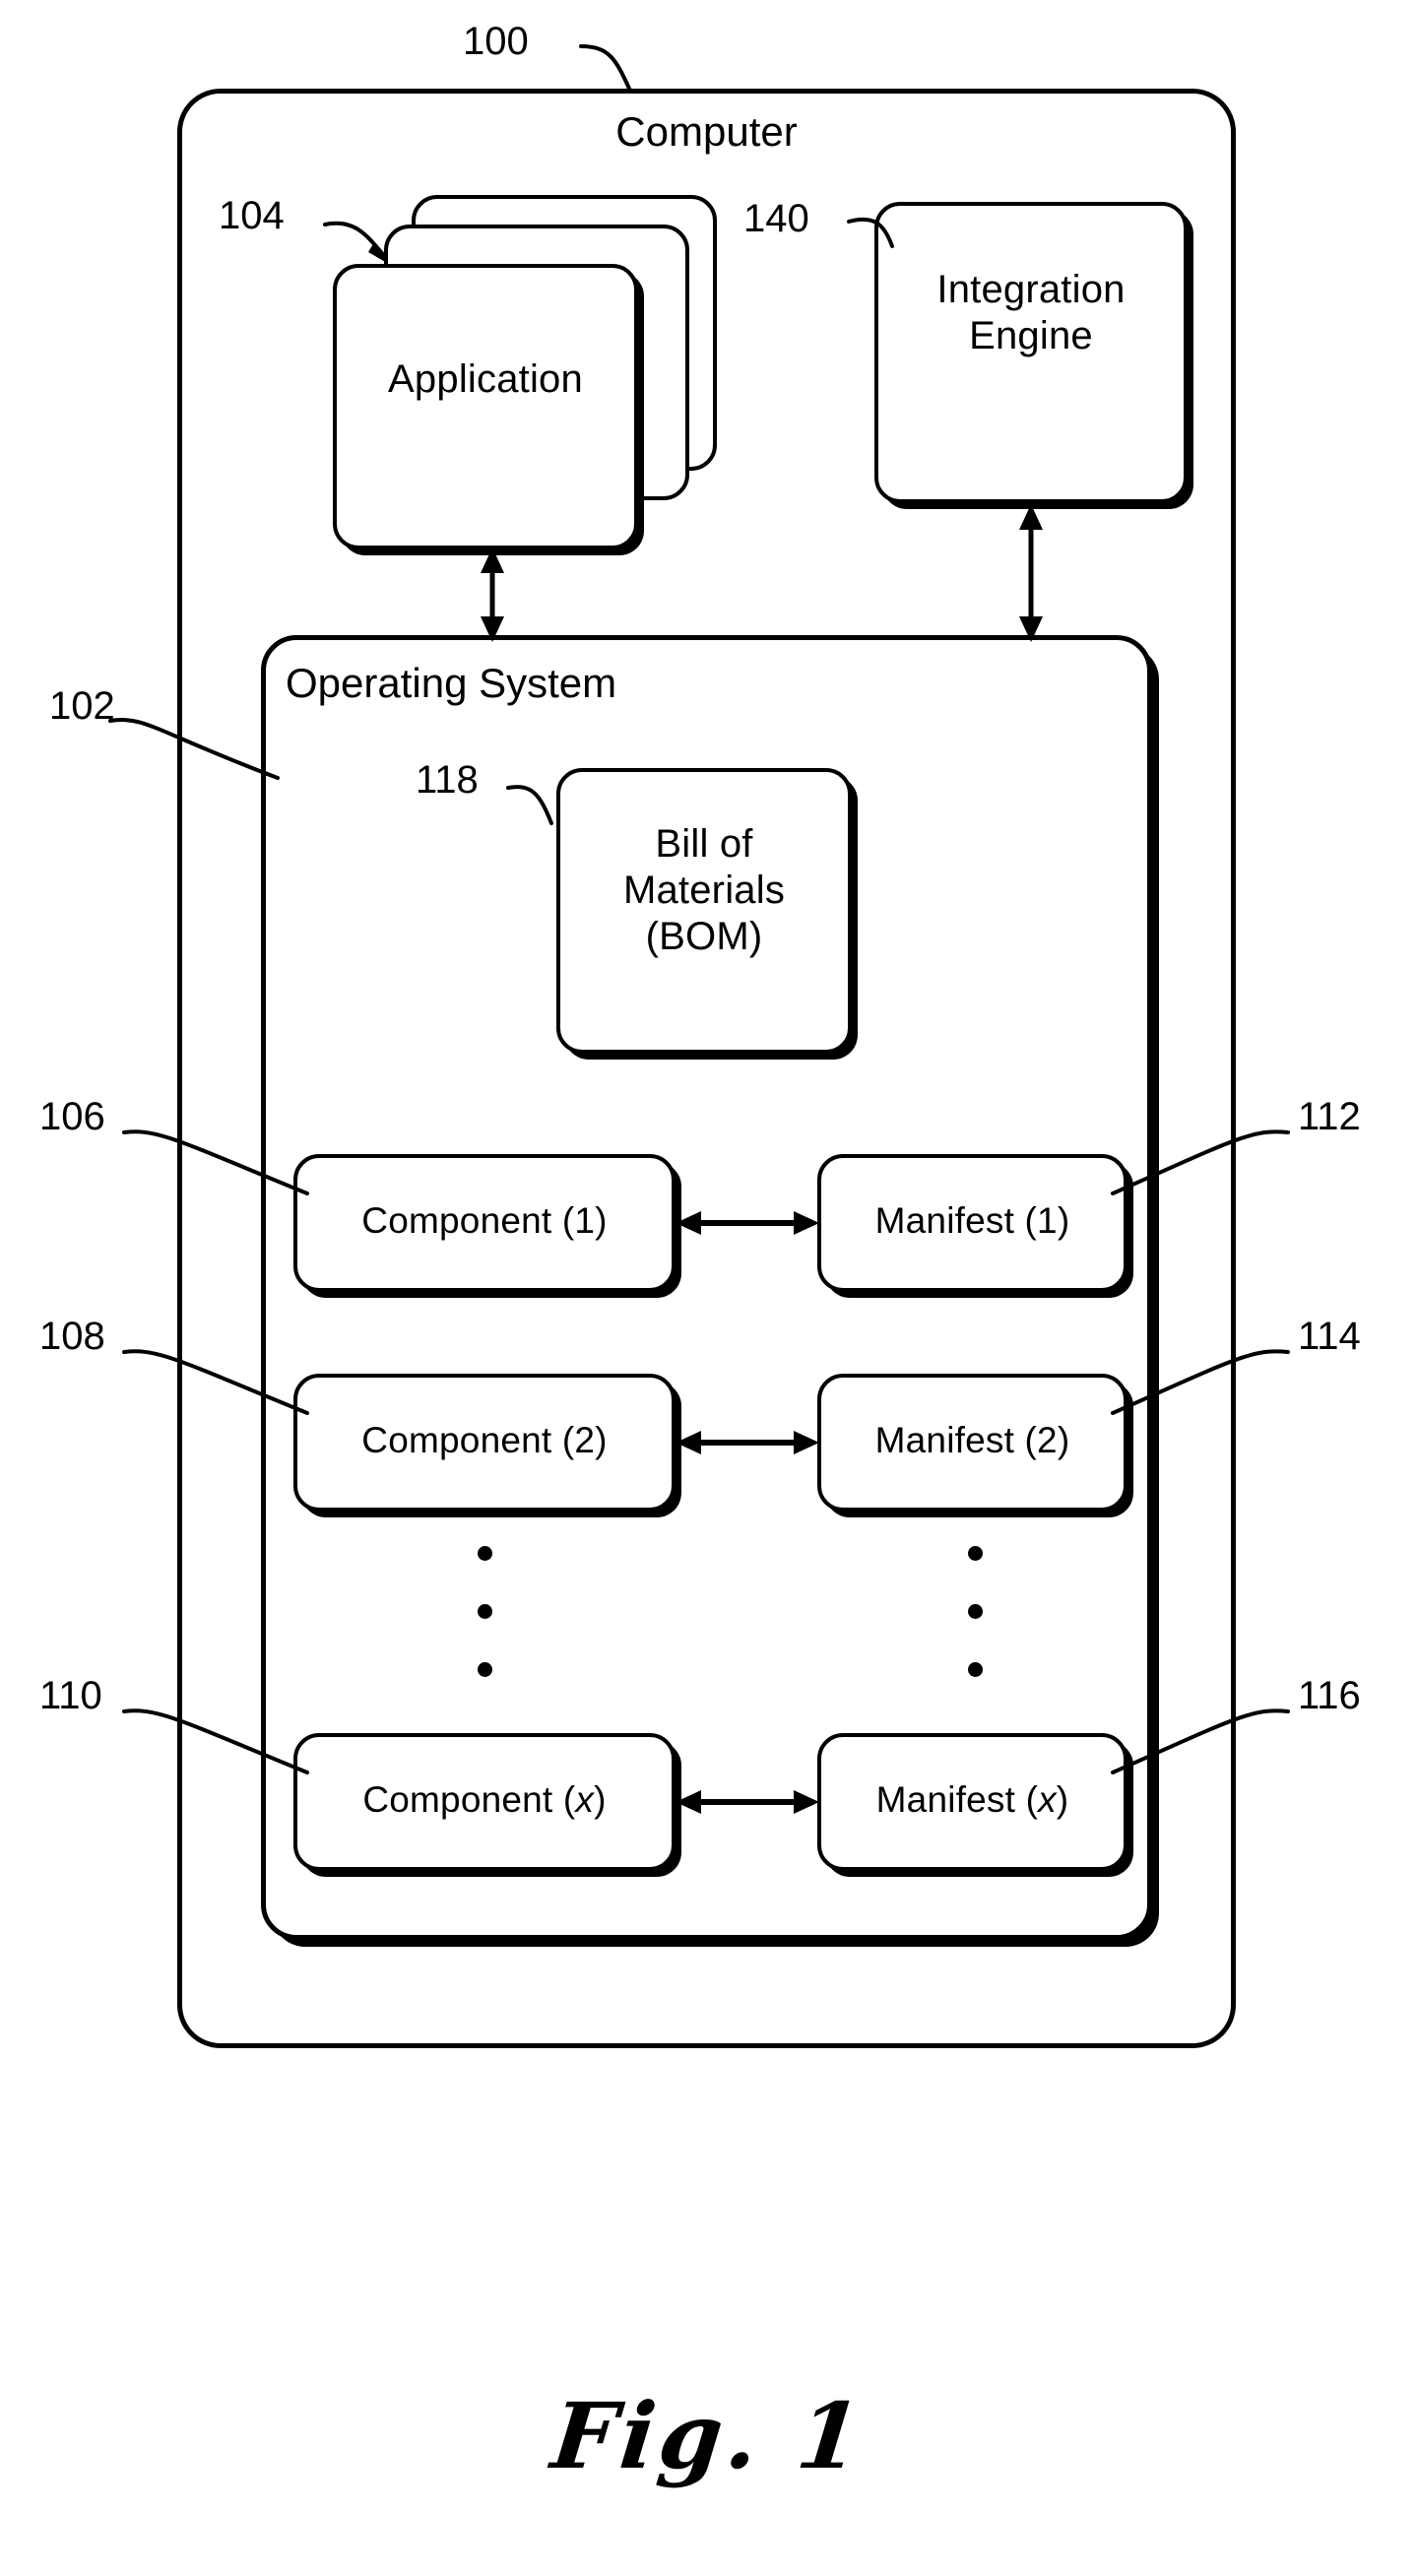  What do you see at coordinates (485, 379) in the screenshot?
I see `application-label: Application` at bounding box center [485, 379].